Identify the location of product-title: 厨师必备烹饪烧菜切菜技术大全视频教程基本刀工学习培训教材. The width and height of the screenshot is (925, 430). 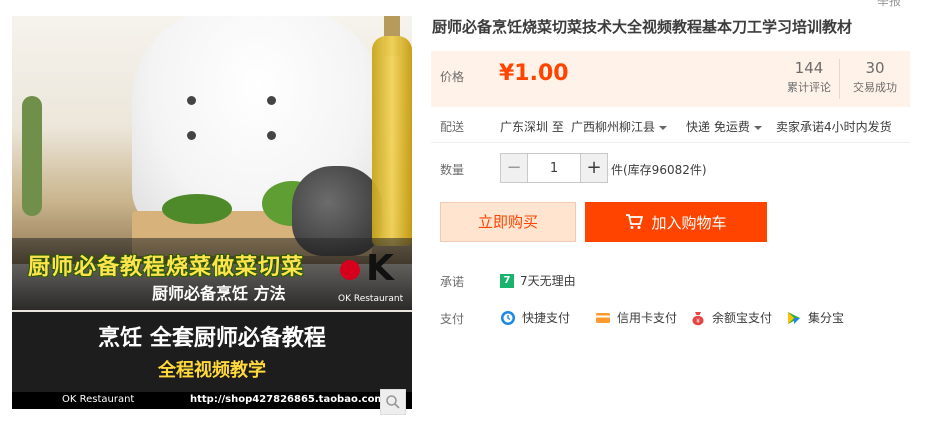
(642, 27).